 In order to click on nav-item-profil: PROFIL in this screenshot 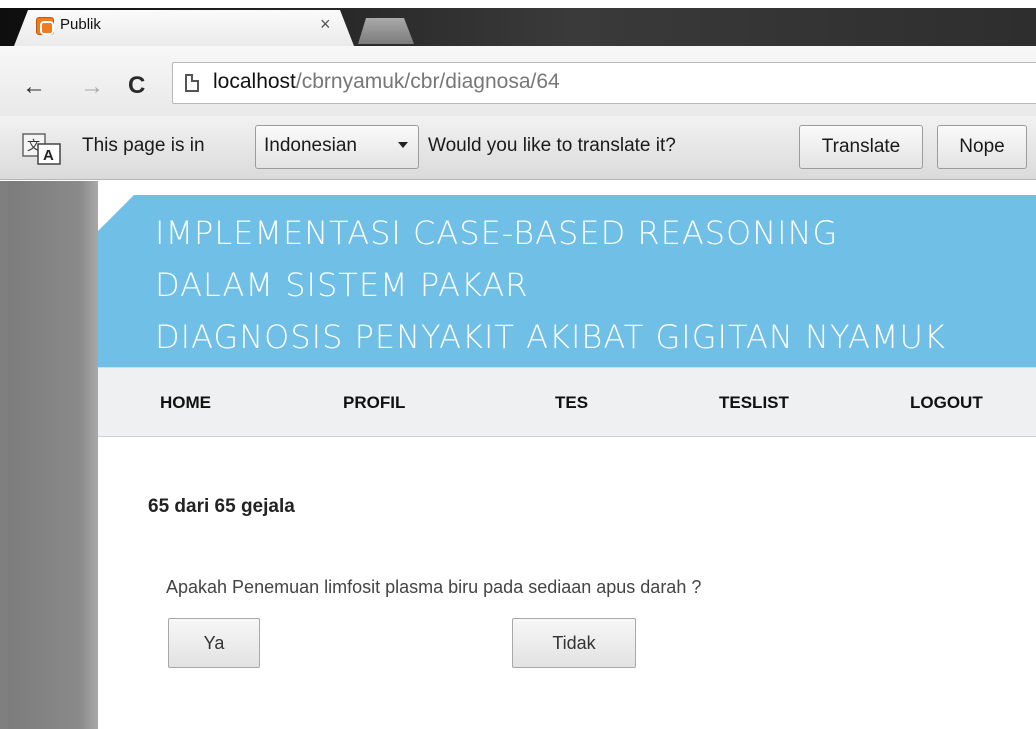, I will do `click(374, 403)`.